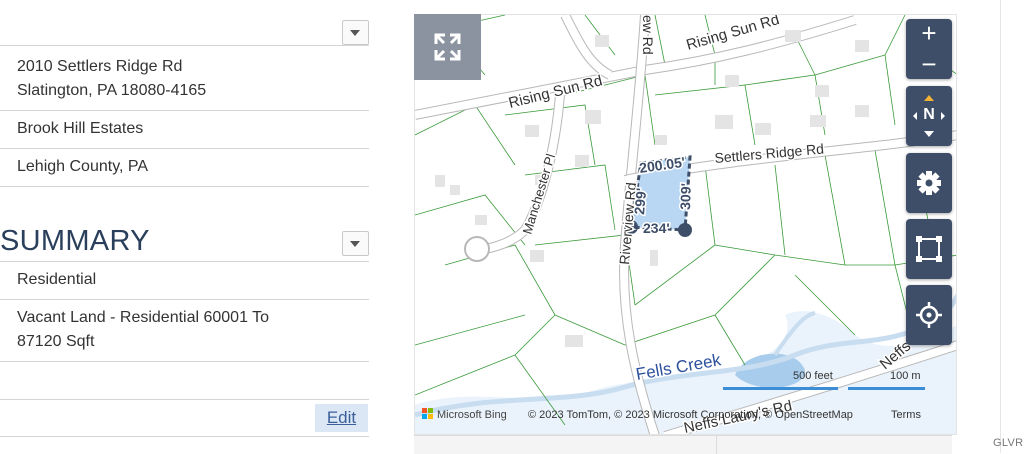  I want to click on dimension-right: 309', so click(685, 196).